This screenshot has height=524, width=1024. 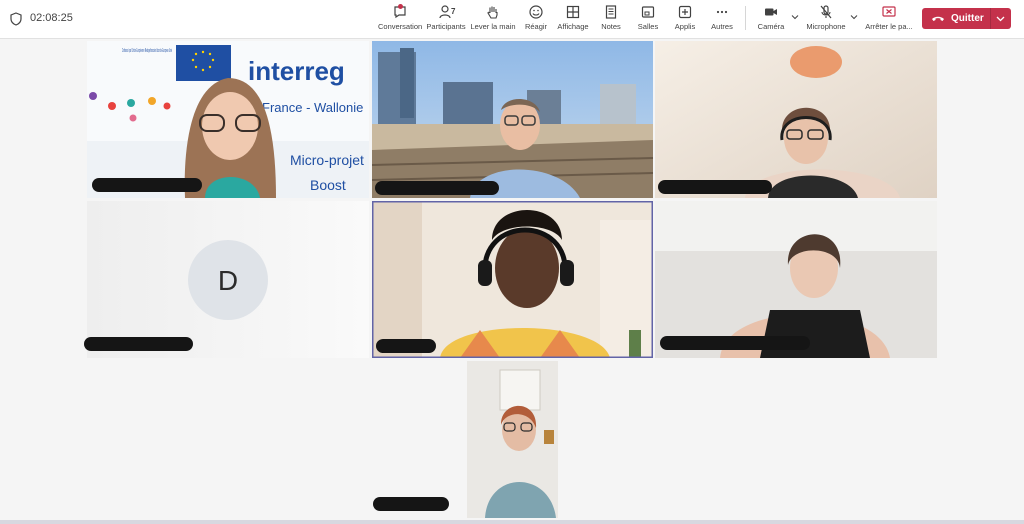 I want to click on banner-subtitle-3: Boost, so click(x=328, y=185).